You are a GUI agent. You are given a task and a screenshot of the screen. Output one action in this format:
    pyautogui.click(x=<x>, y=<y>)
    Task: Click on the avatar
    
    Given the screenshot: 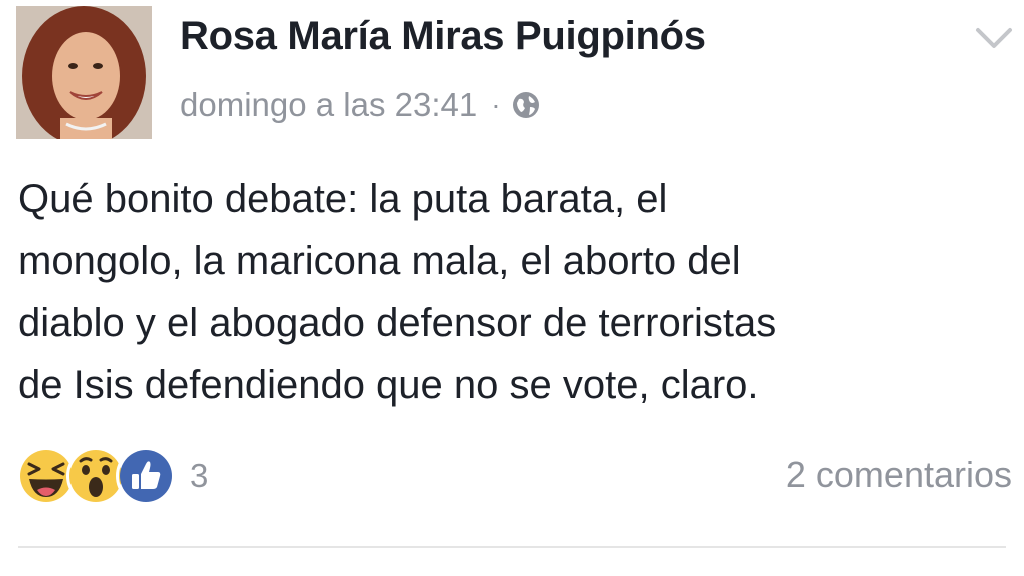 What is the action you would take?
    pyautogui.click(x=84, y=72)
    